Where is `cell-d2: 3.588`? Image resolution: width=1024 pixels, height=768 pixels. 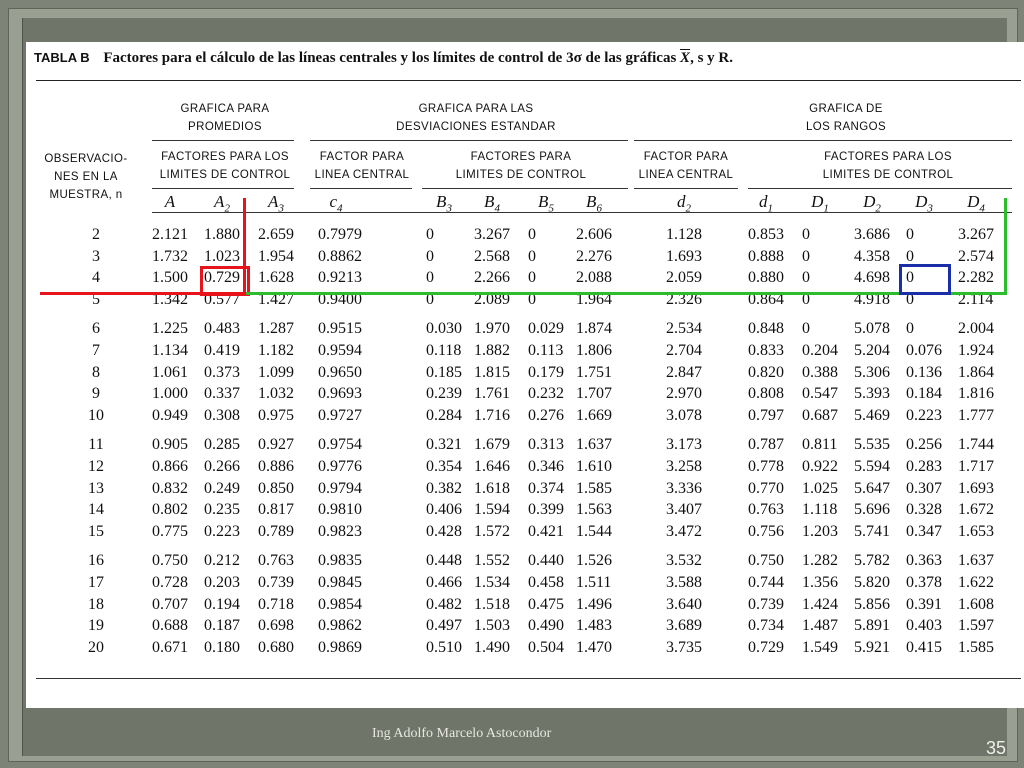 cell-d2: 3.588 is located at coordinates (684, 582).